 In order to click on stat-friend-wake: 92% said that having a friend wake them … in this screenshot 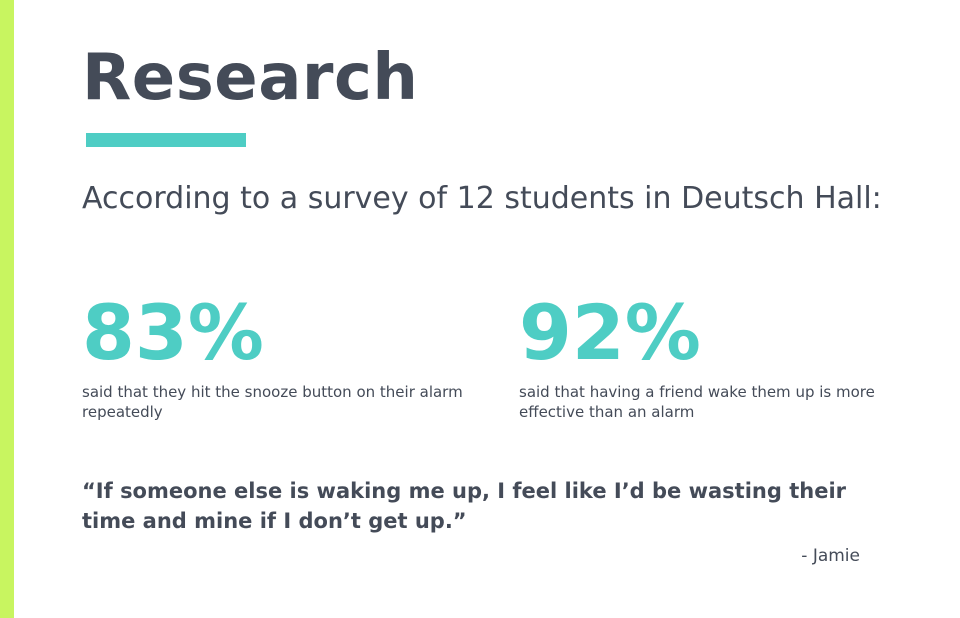, I will do `click(719, 355)`.